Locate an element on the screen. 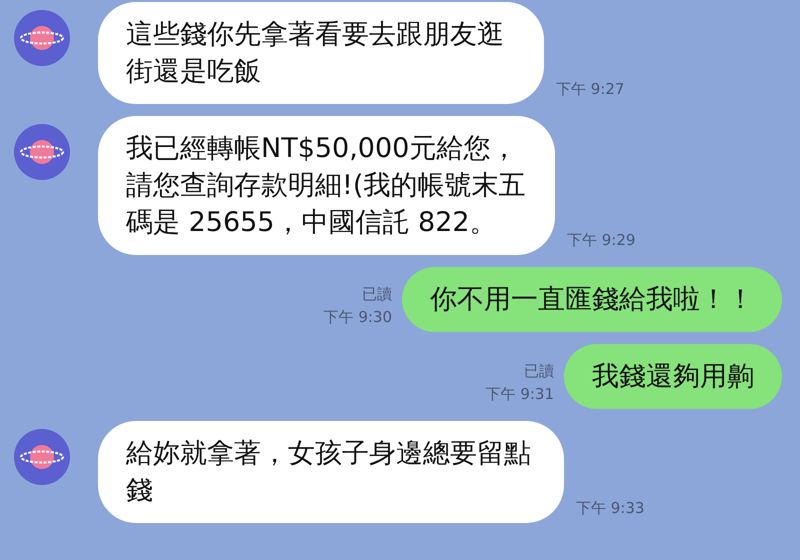  message-bubble: 我已經轉帳NT$50,000元給您，請您查詢存款明細!(我的帳號末五碼是 25655，中國信託 822。 is located at coordinates (326, 185).